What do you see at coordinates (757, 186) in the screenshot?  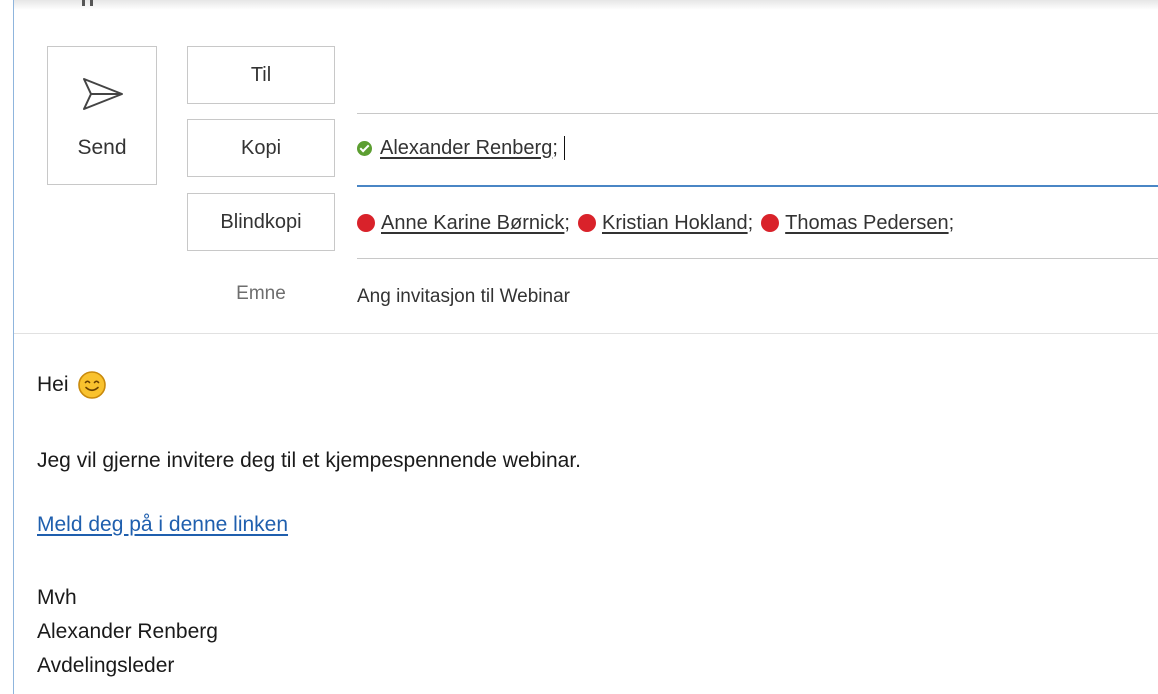 I see `cc-field-underline` at bounding box center [757, 186].